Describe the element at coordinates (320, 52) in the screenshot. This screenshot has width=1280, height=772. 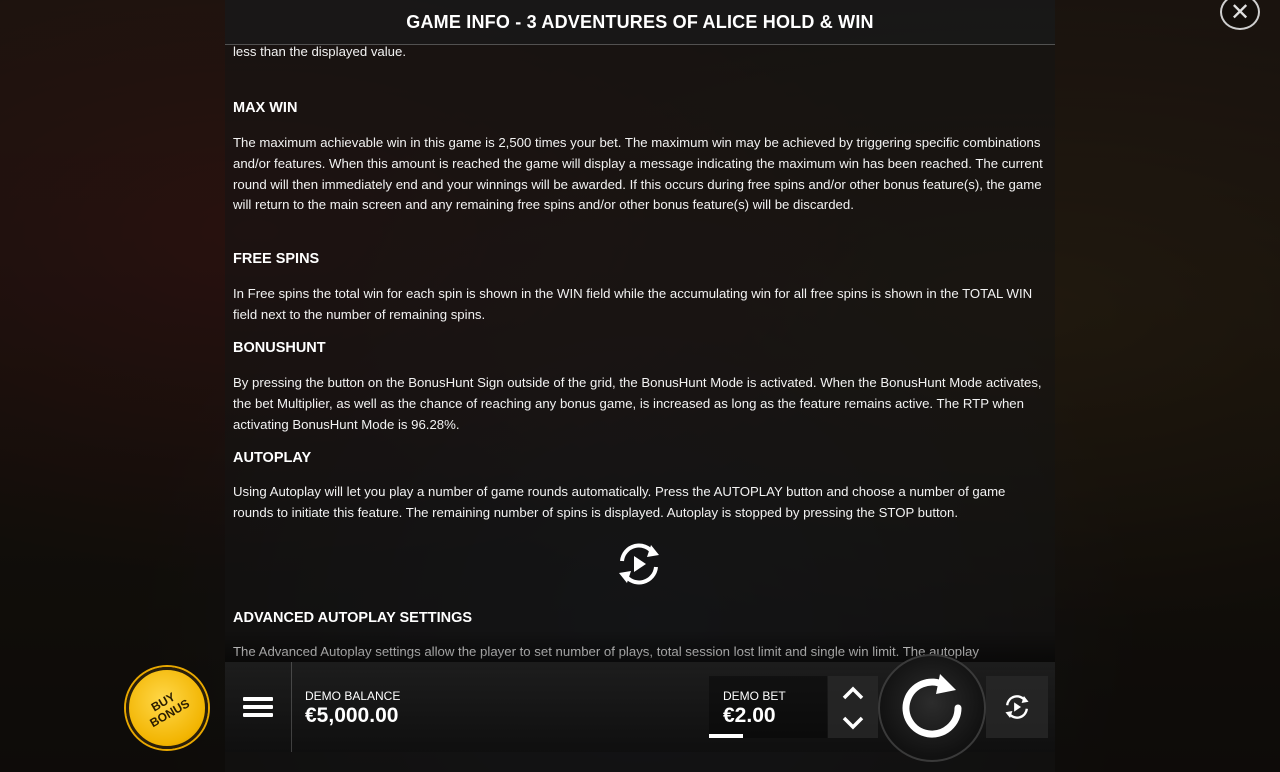
I see `intro-fragment: less than the displayed value.` at that location.